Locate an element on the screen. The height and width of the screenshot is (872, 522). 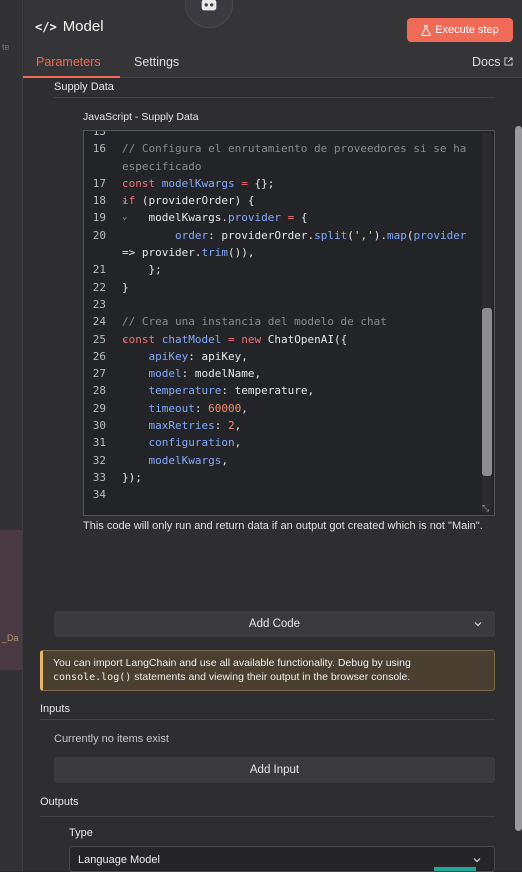
code-token: }); is located at coordinates (132, 477).